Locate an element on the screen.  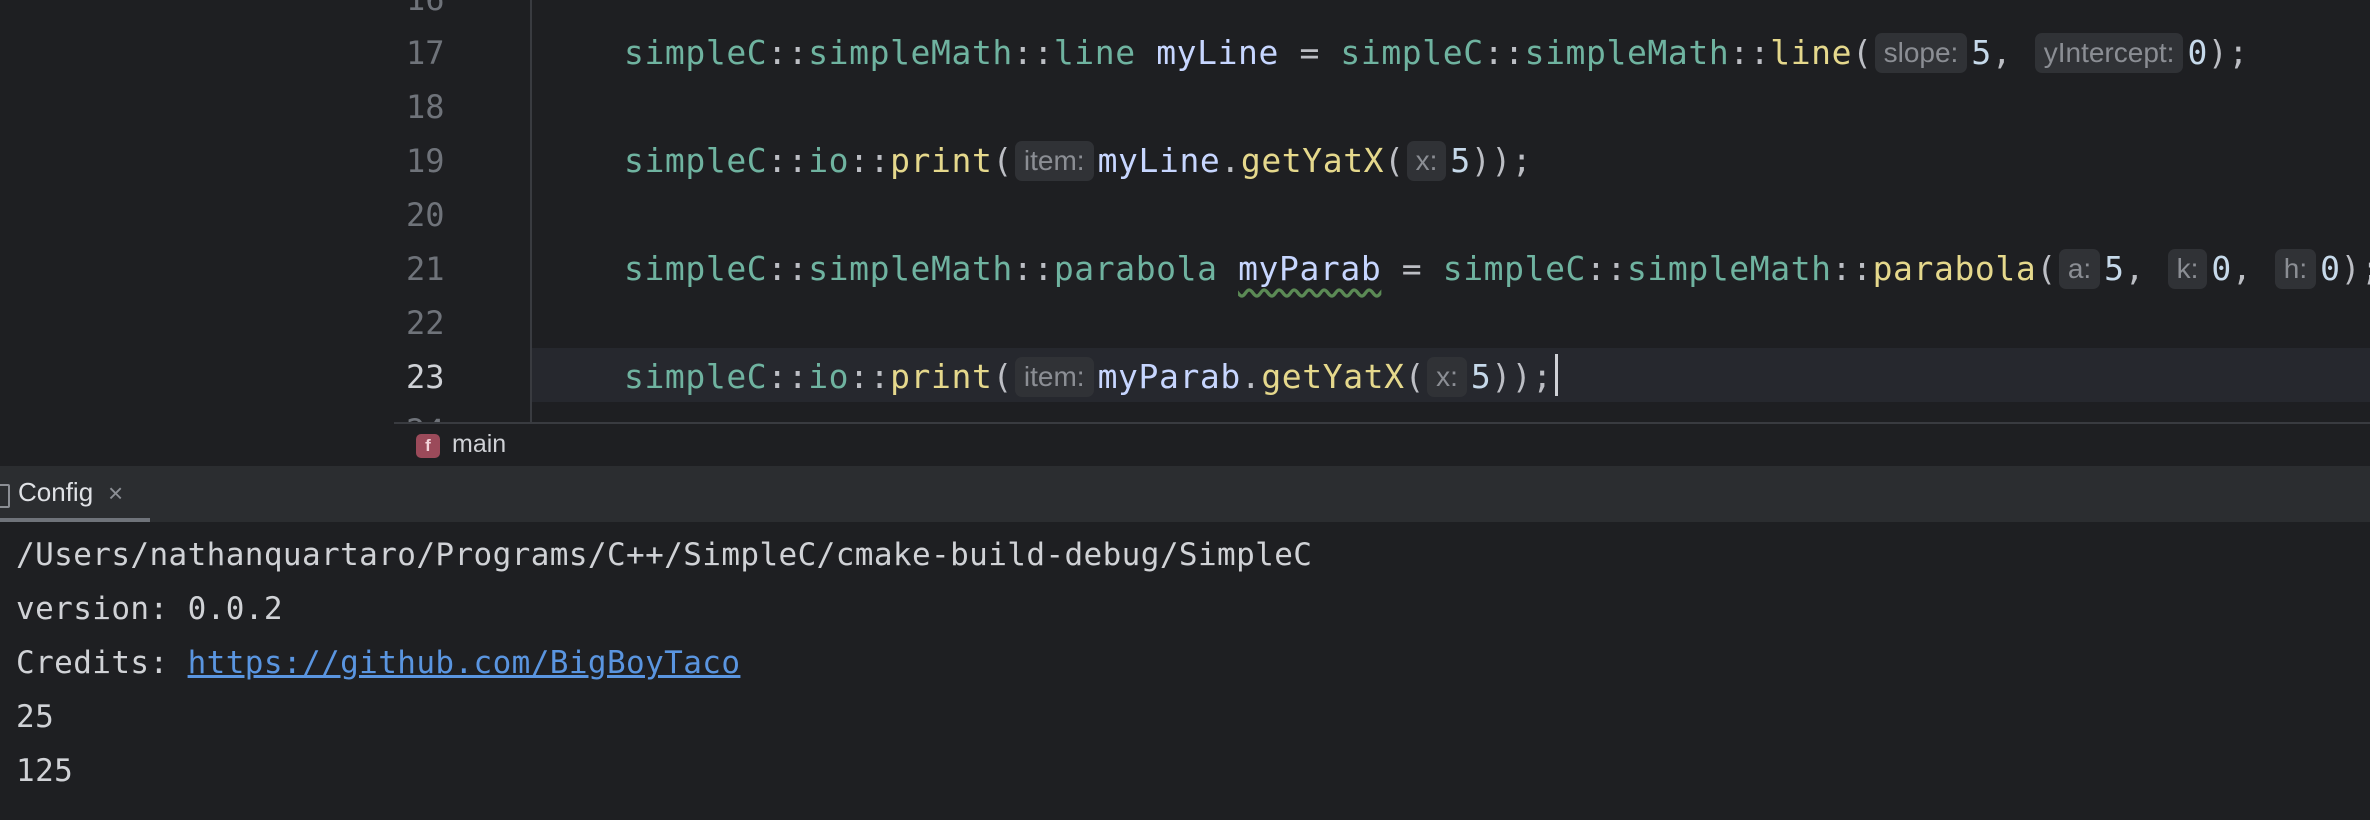
close-icon: × is located at coordinates (115, 493).